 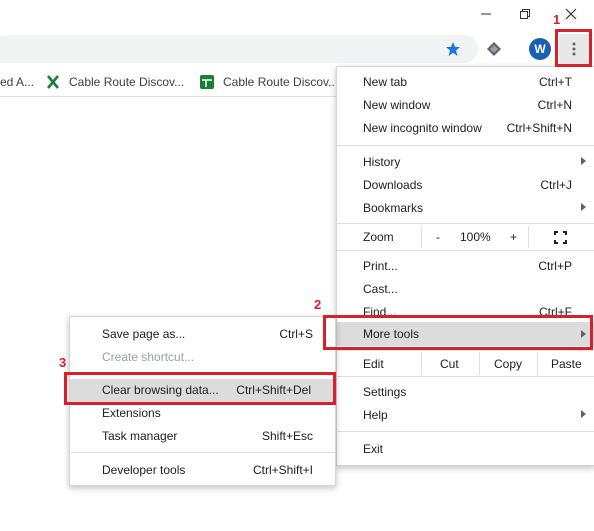 What do you see at coordinates (393, 208) in the screenshot?
I see `menu-item-label: Bookmarks` at bounding box center [393, 208].